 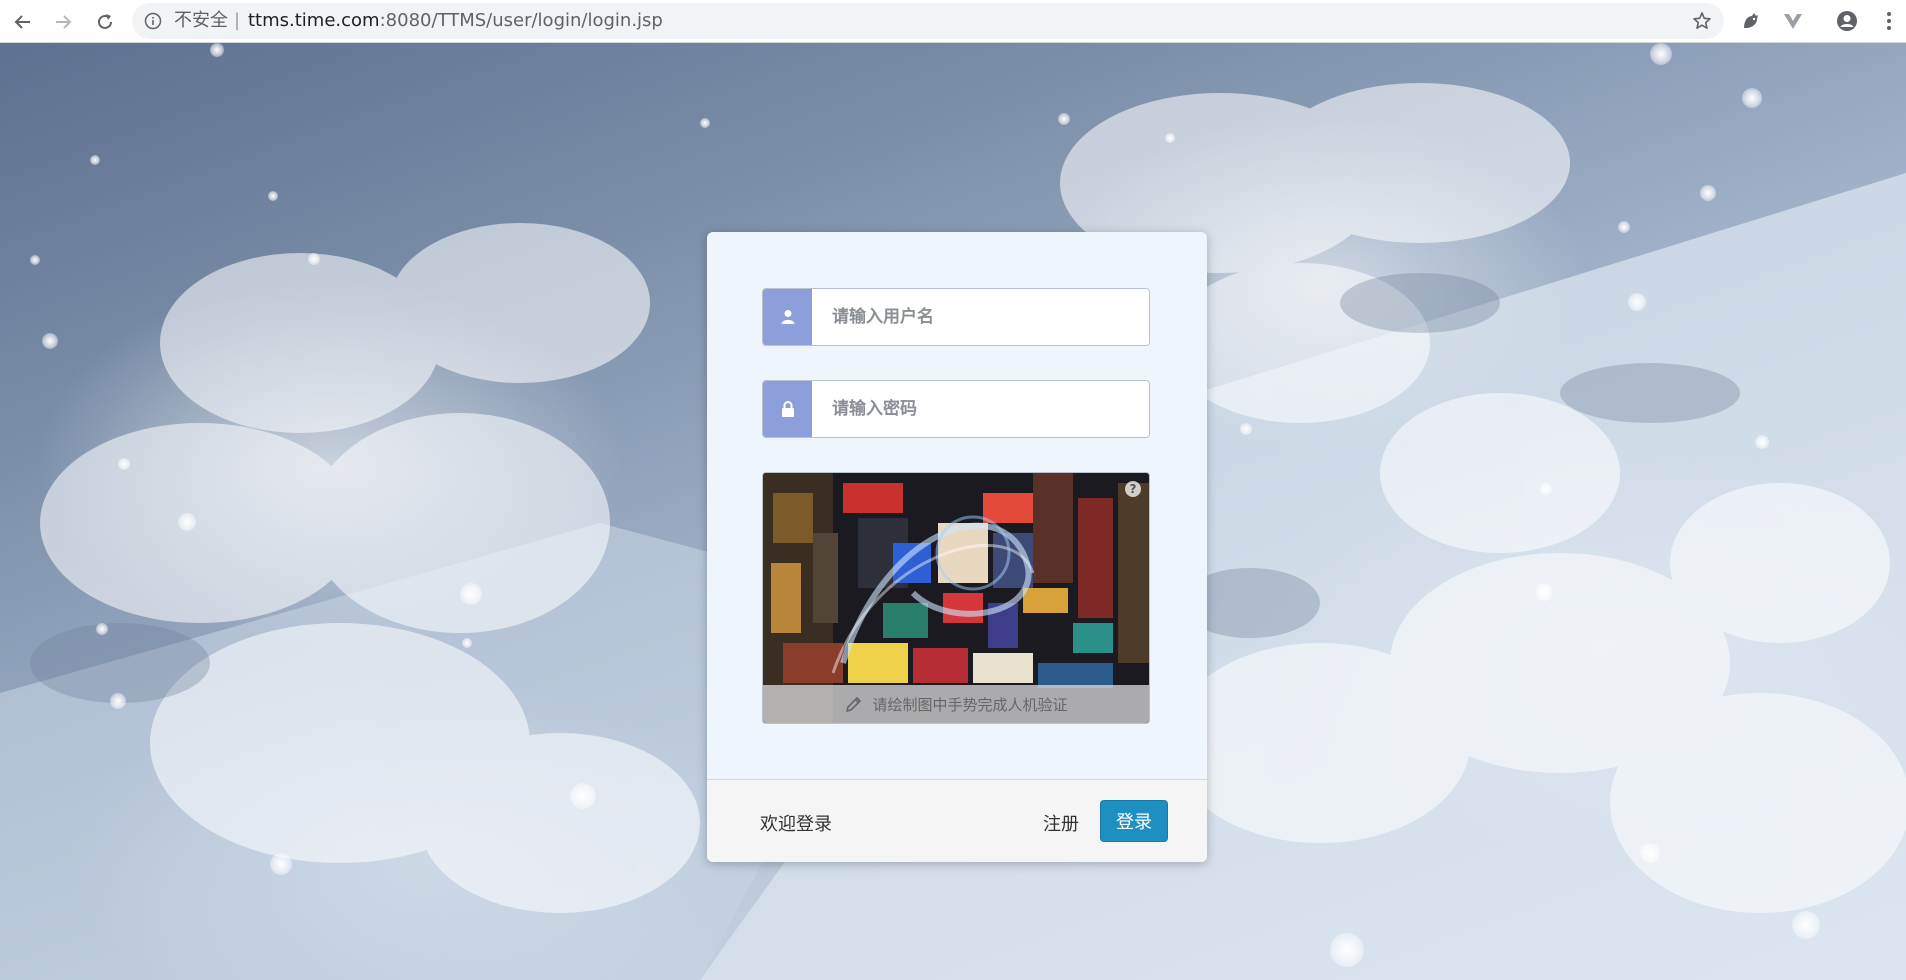 I want to click on captcha-help-icon: ?, so click(x=1133, y=489).